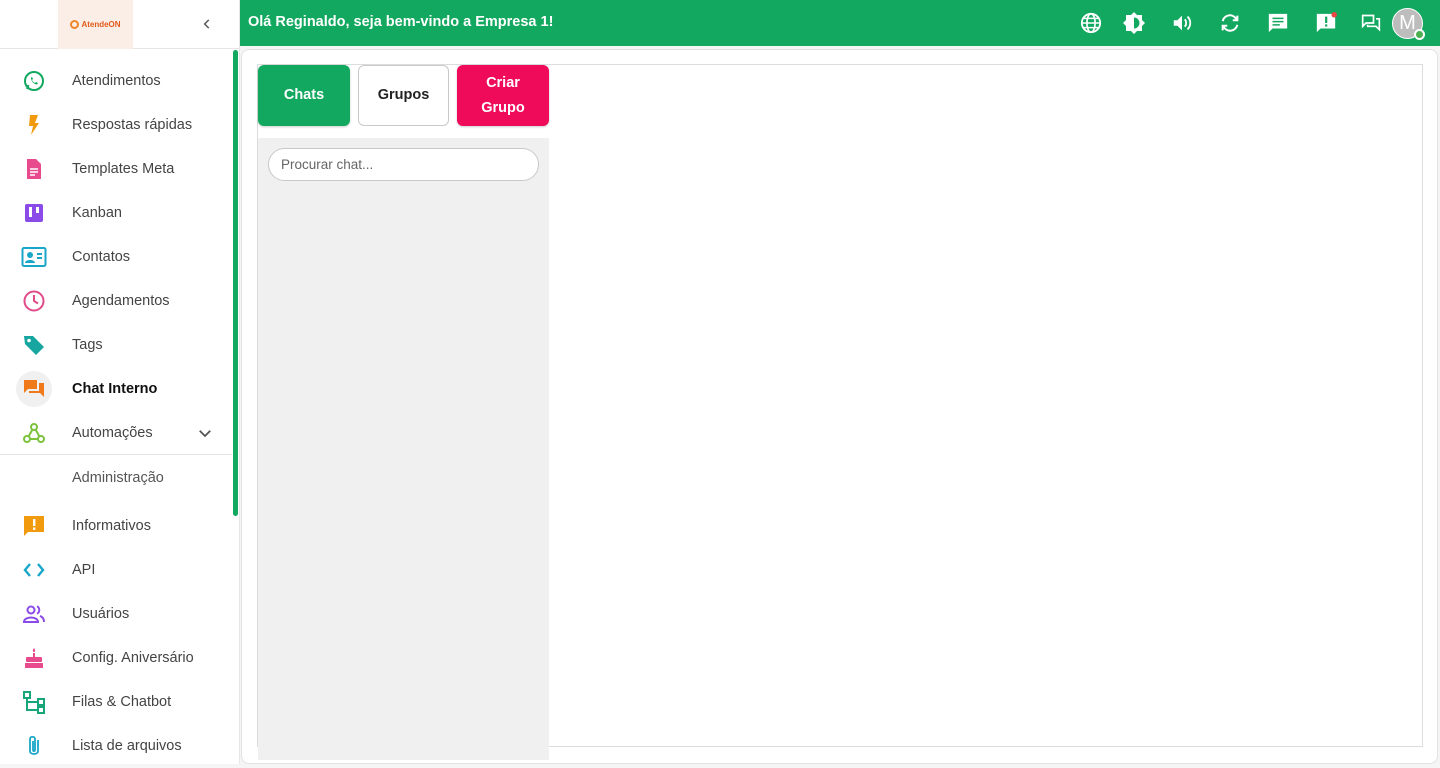 The width and height of the screenshot is (1440, 768). Describe the element at coordinates (127, 746) in the screenshot. I see `sidebar-item-label: Lista de arquivos` at that location.